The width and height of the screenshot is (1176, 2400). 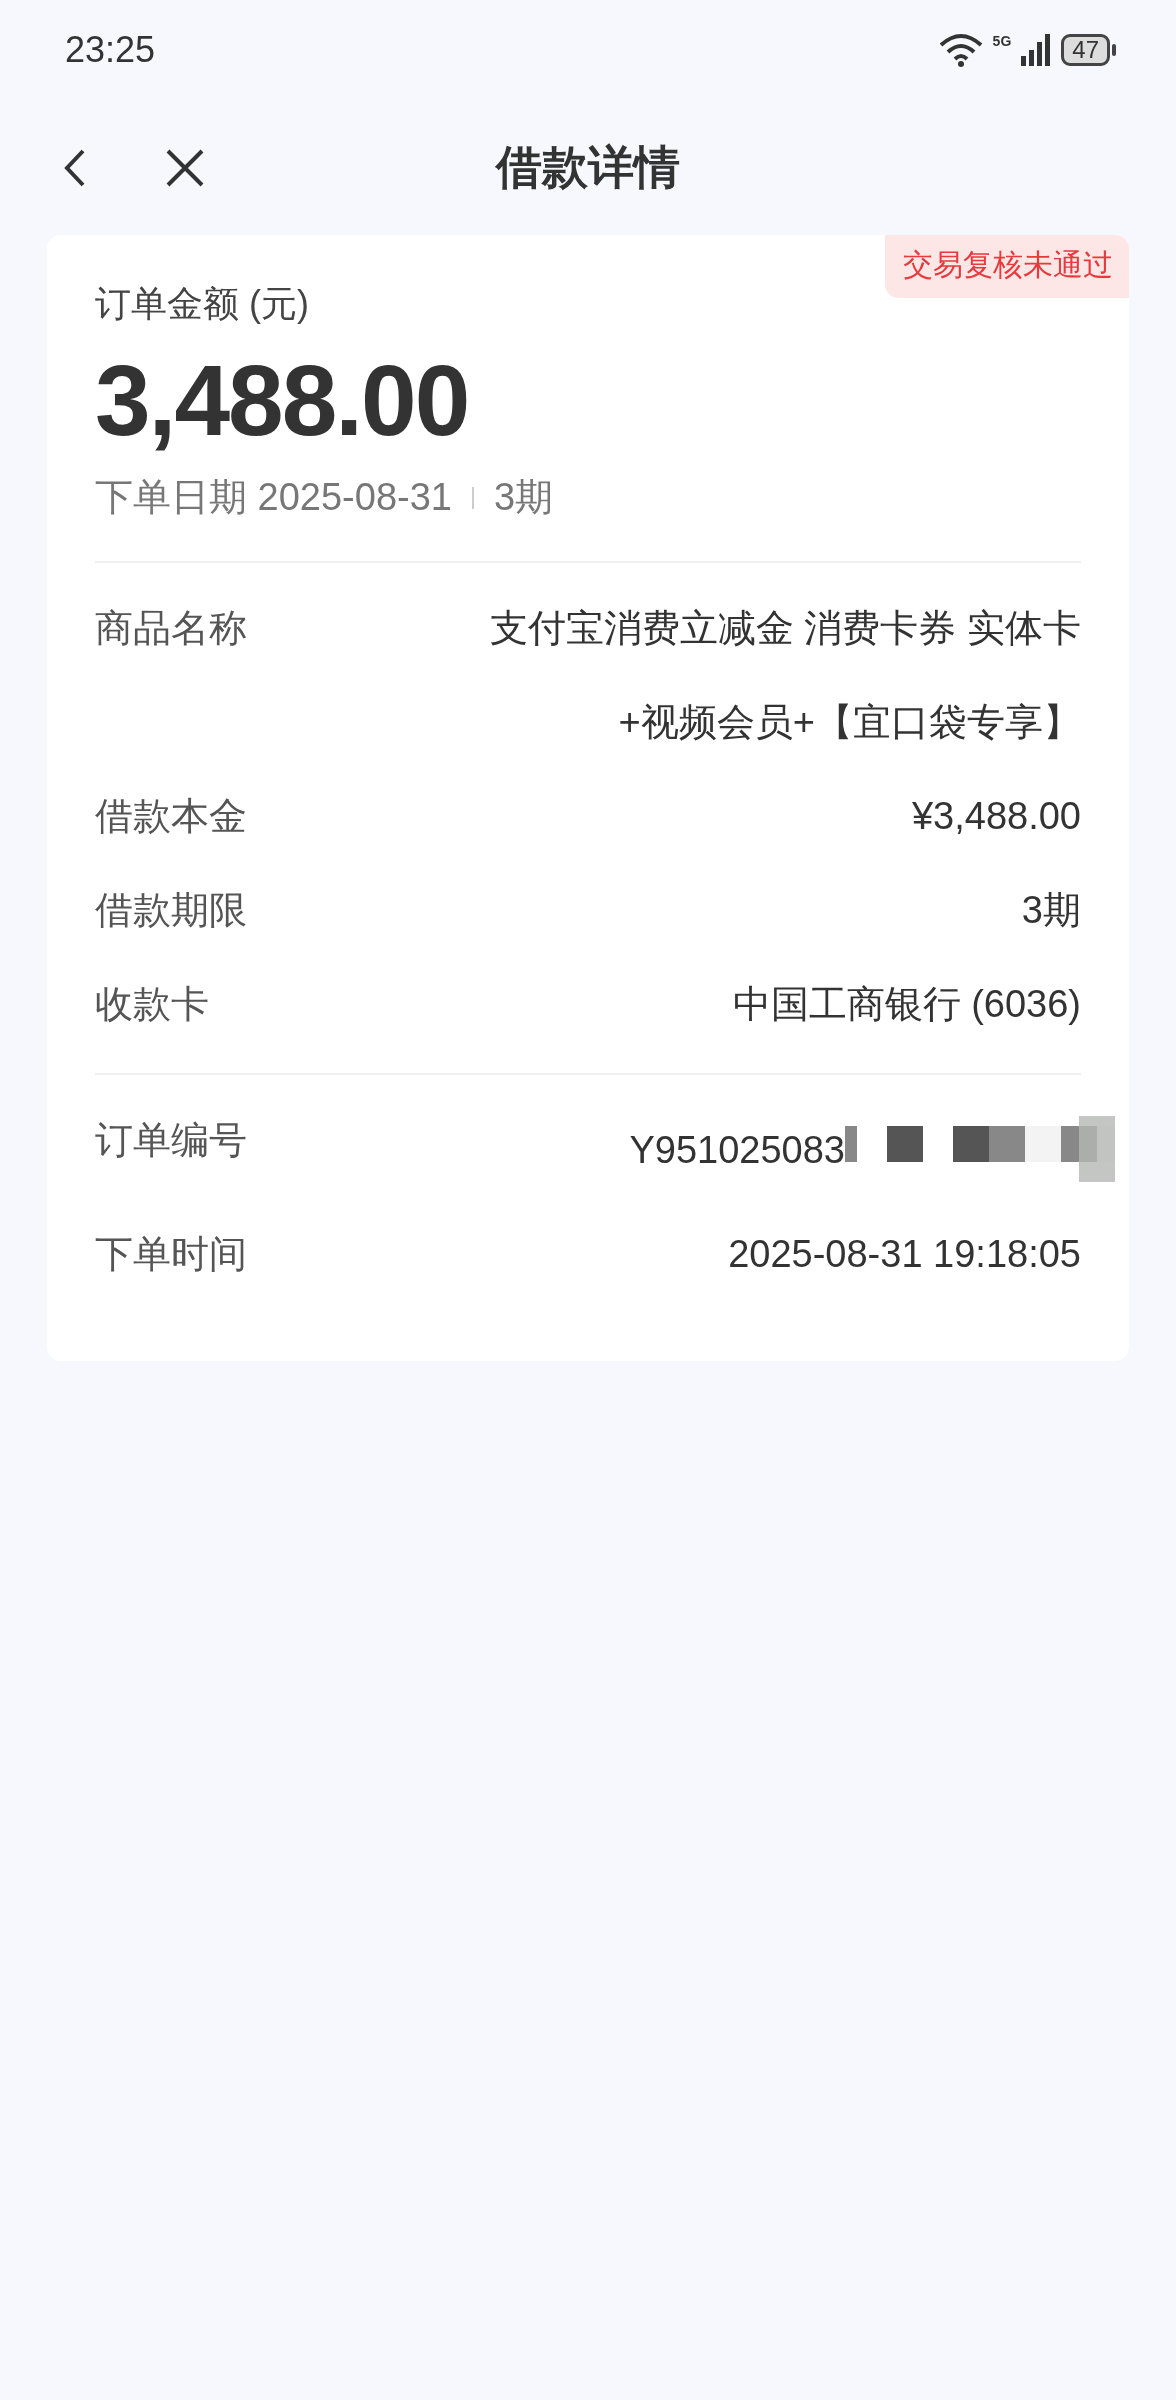 I want to click on detail-label: 商品名称, so click(x=171, y=628).